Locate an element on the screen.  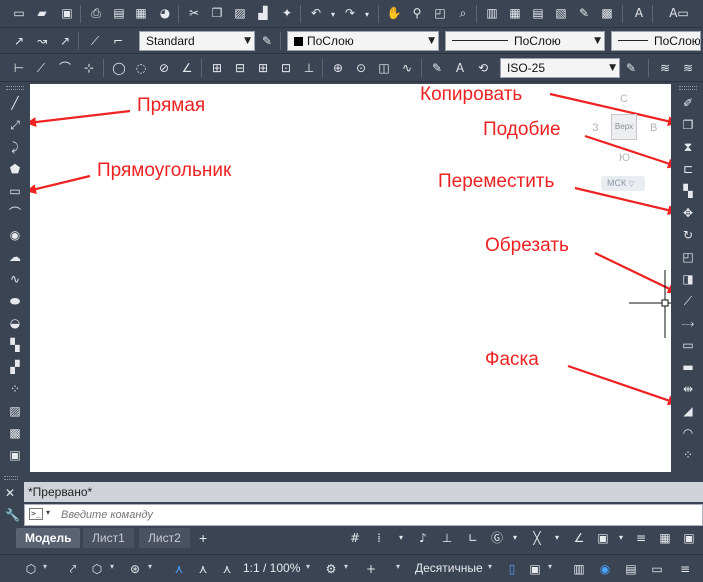
dim-linear-icon: ⊢ is located at coordinates (19, 68).